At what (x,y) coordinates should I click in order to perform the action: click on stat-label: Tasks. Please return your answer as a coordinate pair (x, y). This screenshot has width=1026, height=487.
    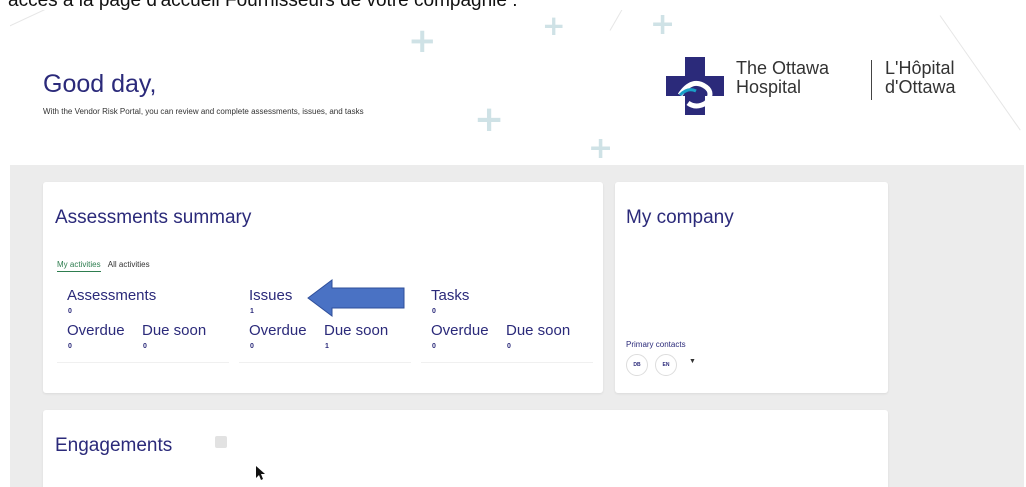
    Looking at the image, I should click on (450, 295).